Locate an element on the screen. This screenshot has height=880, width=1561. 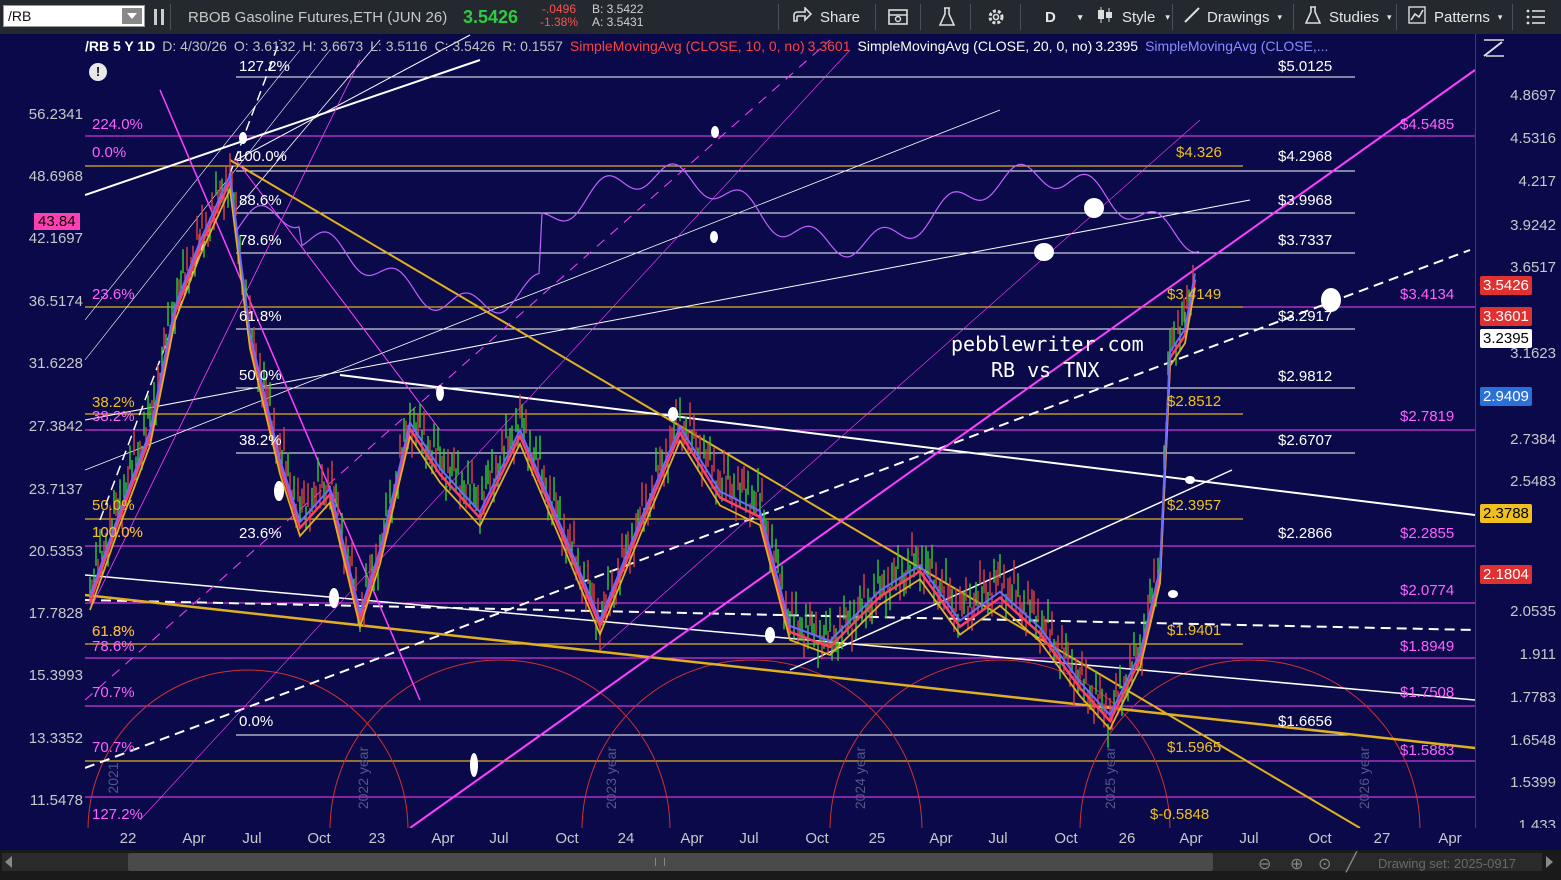
scroll-grip-icon is located at coordinates (660, 862).